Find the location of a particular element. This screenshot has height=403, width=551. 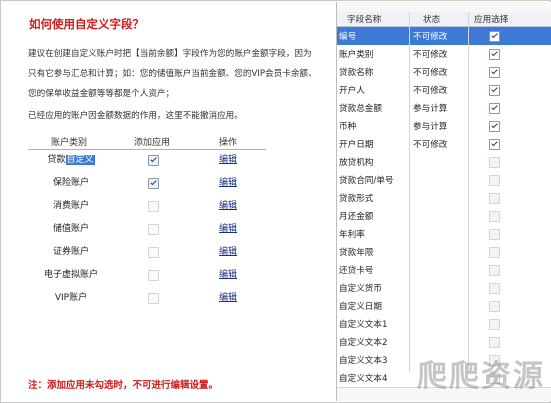

field-row: 还贷卡号 is located at coordinates (444, 270).